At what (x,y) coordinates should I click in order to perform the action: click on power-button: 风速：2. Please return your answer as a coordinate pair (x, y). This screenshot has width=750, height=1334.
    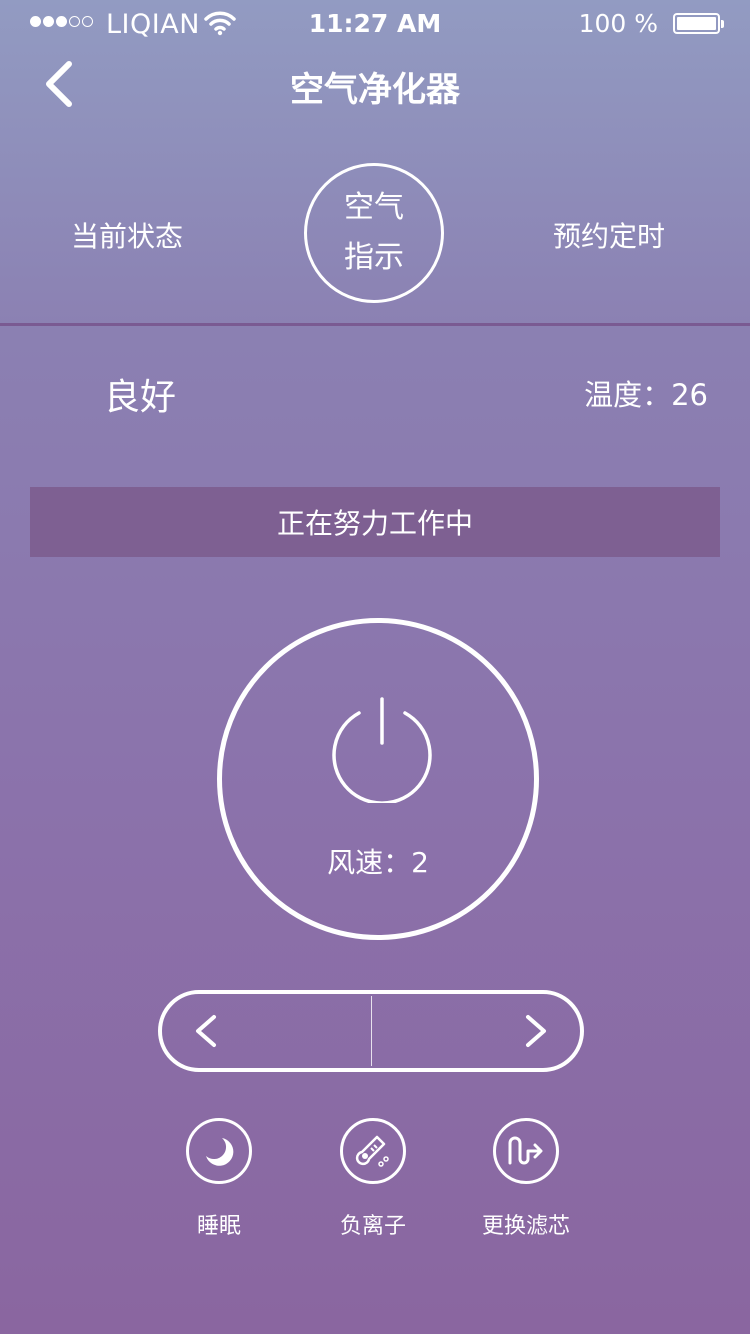
    Looking at the image, I should click on (378, 779).